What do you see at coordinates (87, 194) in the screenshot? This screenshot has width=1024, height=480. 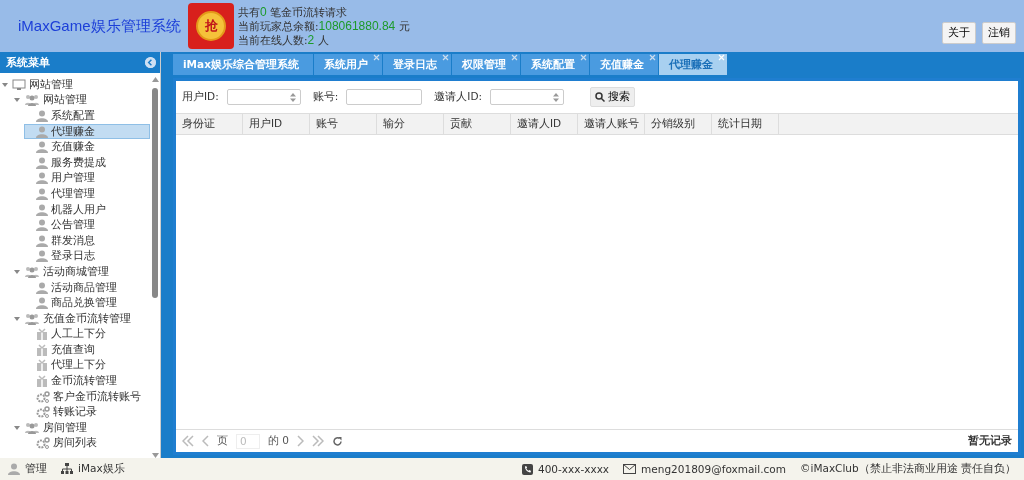 I see `tree-item: 代理管理` at bounding box center [87, 194].